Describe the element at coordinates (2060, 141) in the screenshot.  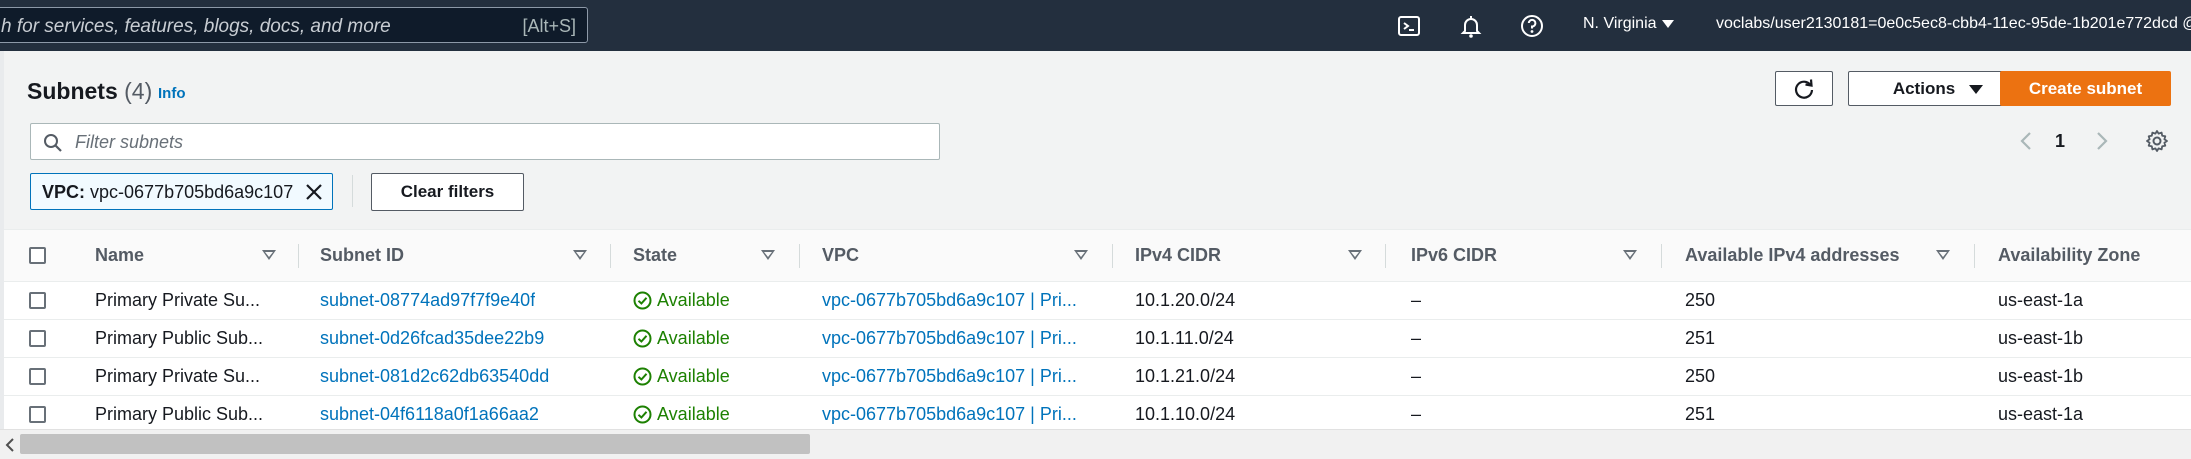
I see `current-page-number: 1` at that location.